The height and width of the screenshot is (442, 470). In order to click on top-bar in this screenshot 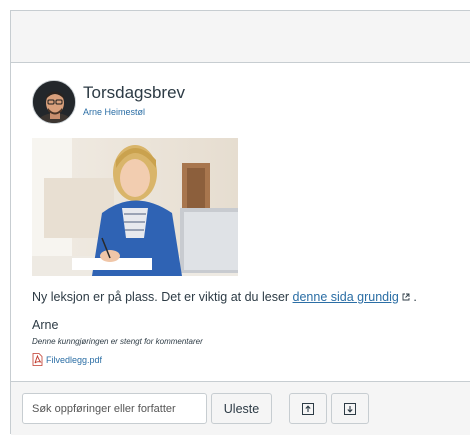, I will do `click(240, 37)`.